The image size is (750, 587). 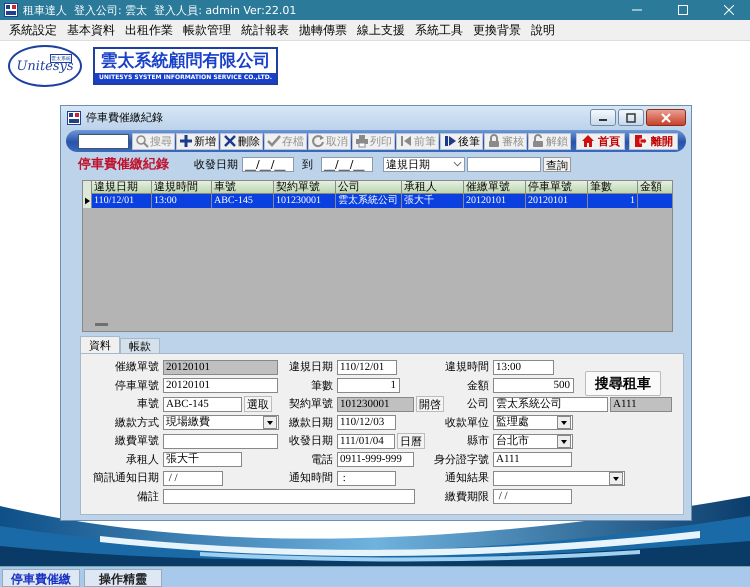 What do you see at coordinates (41, 578) in the screenshot?
I see `taskbar-tab: 停車費催繳` at bounding box center [41, 578].